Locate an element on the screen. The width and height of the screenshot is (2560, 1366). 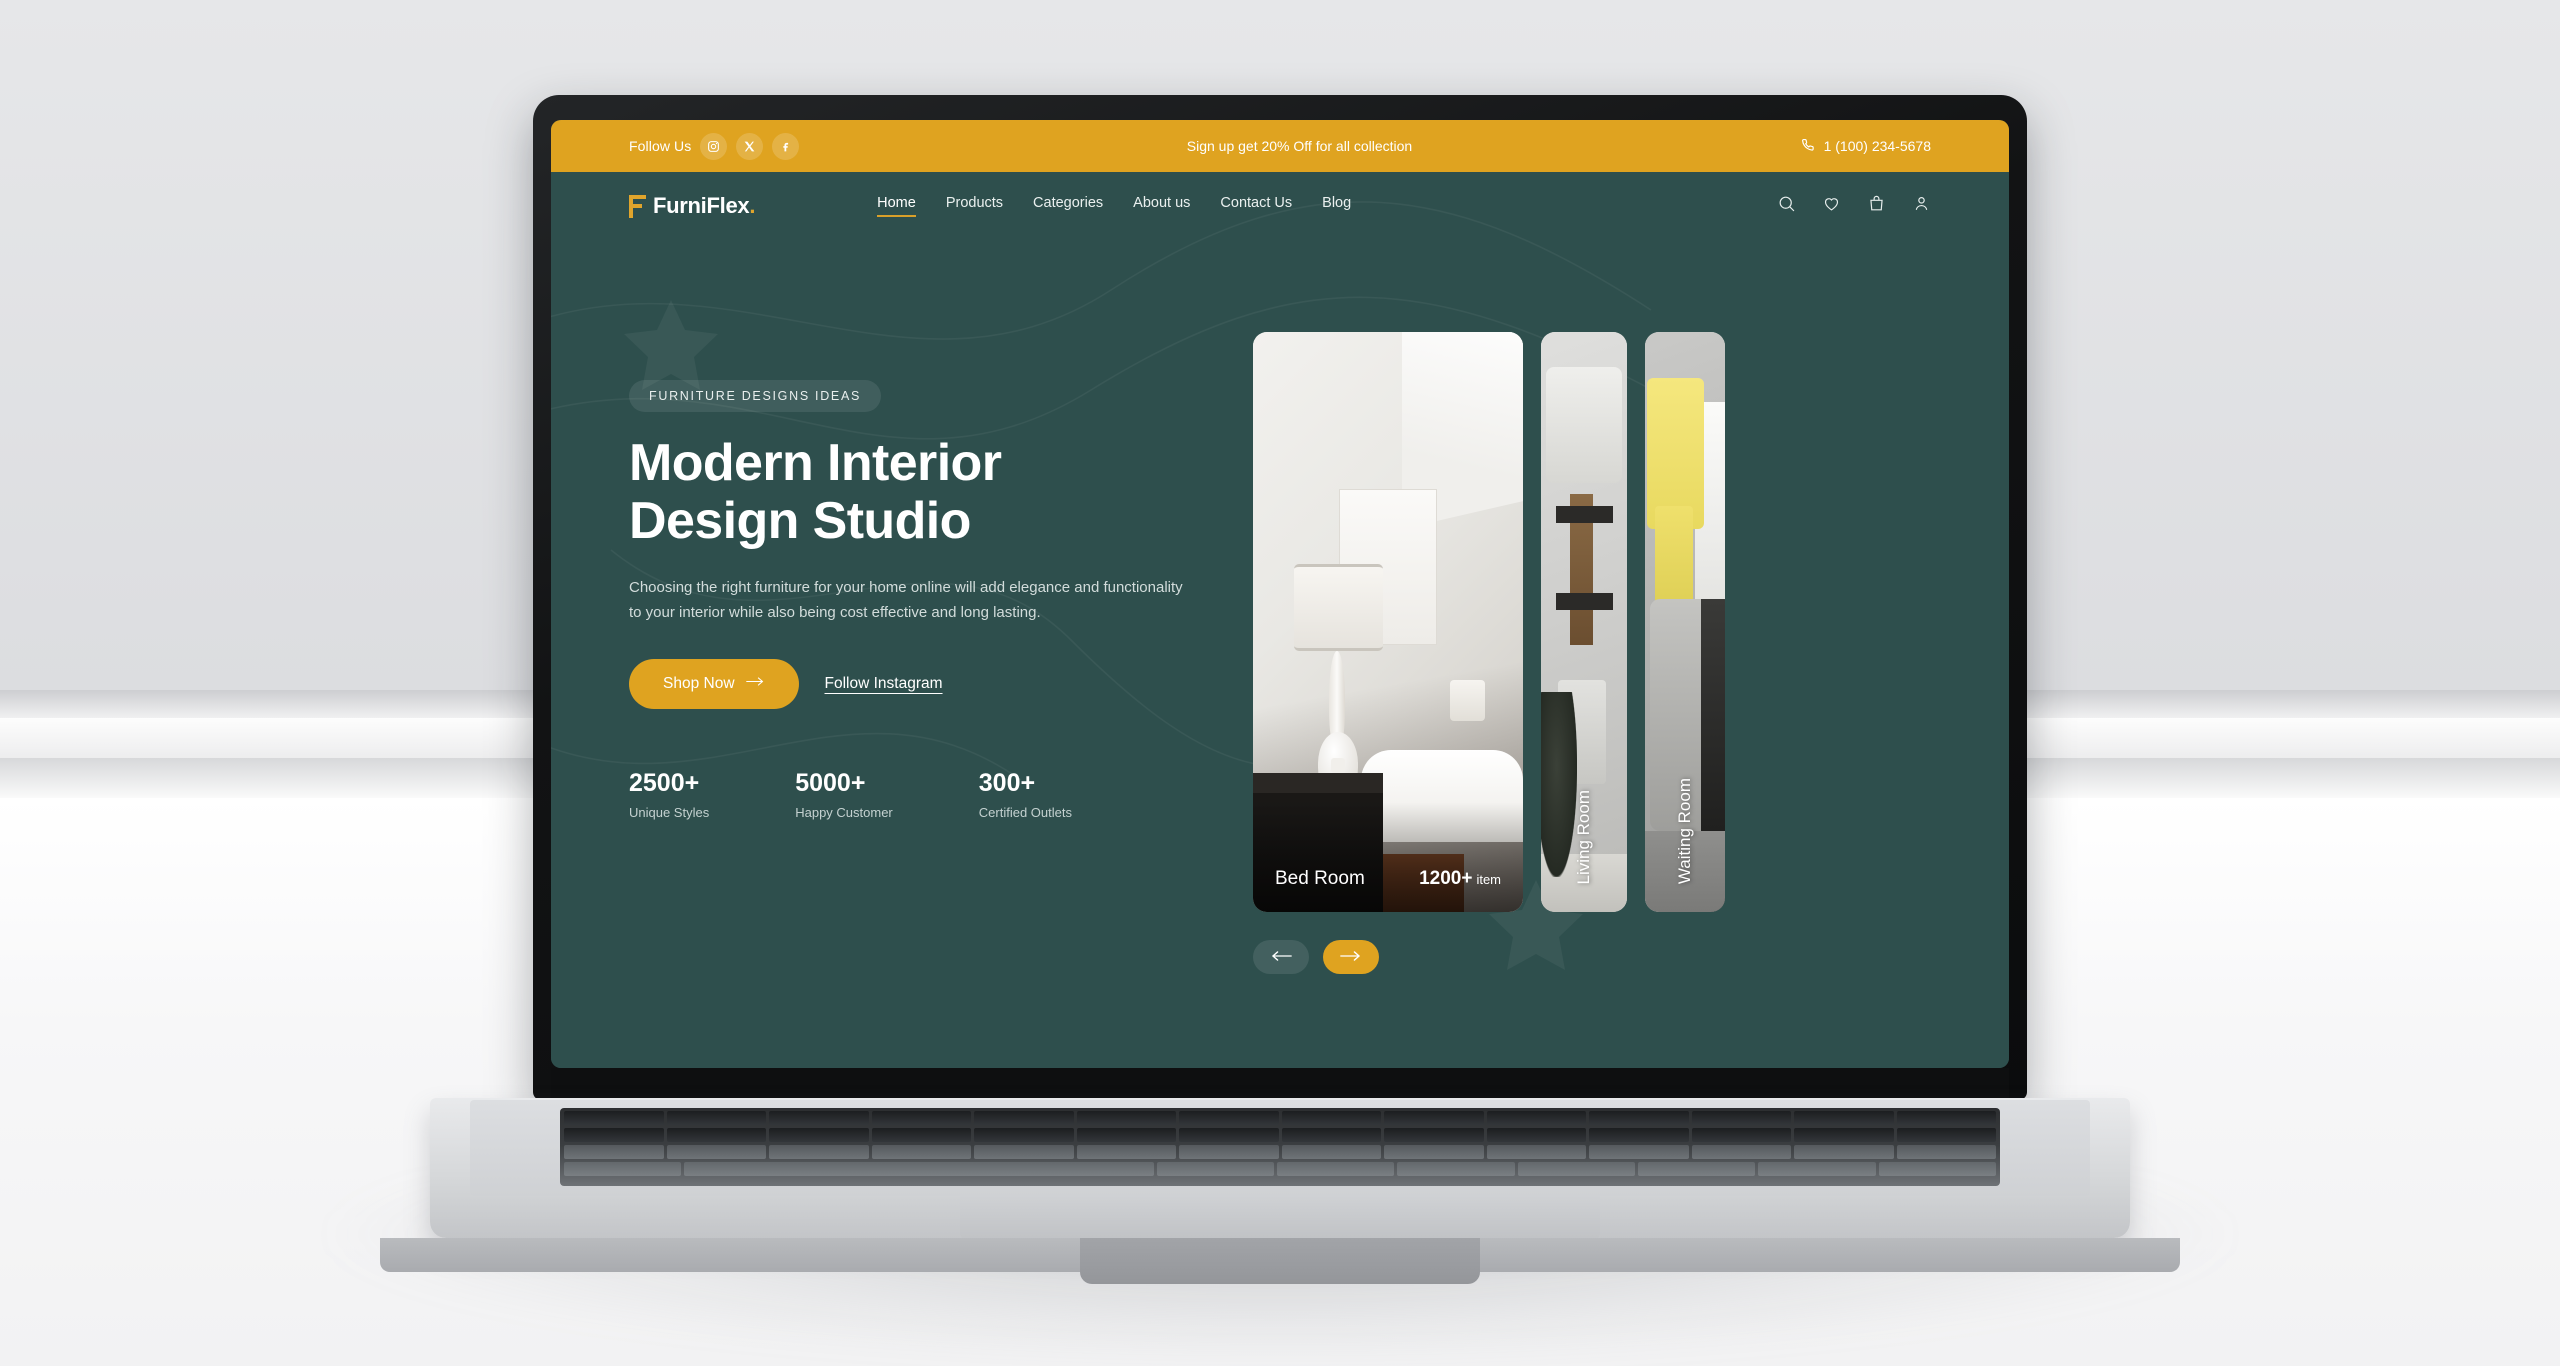
laptop-keyboard is located at coordinates (1280, 1147).